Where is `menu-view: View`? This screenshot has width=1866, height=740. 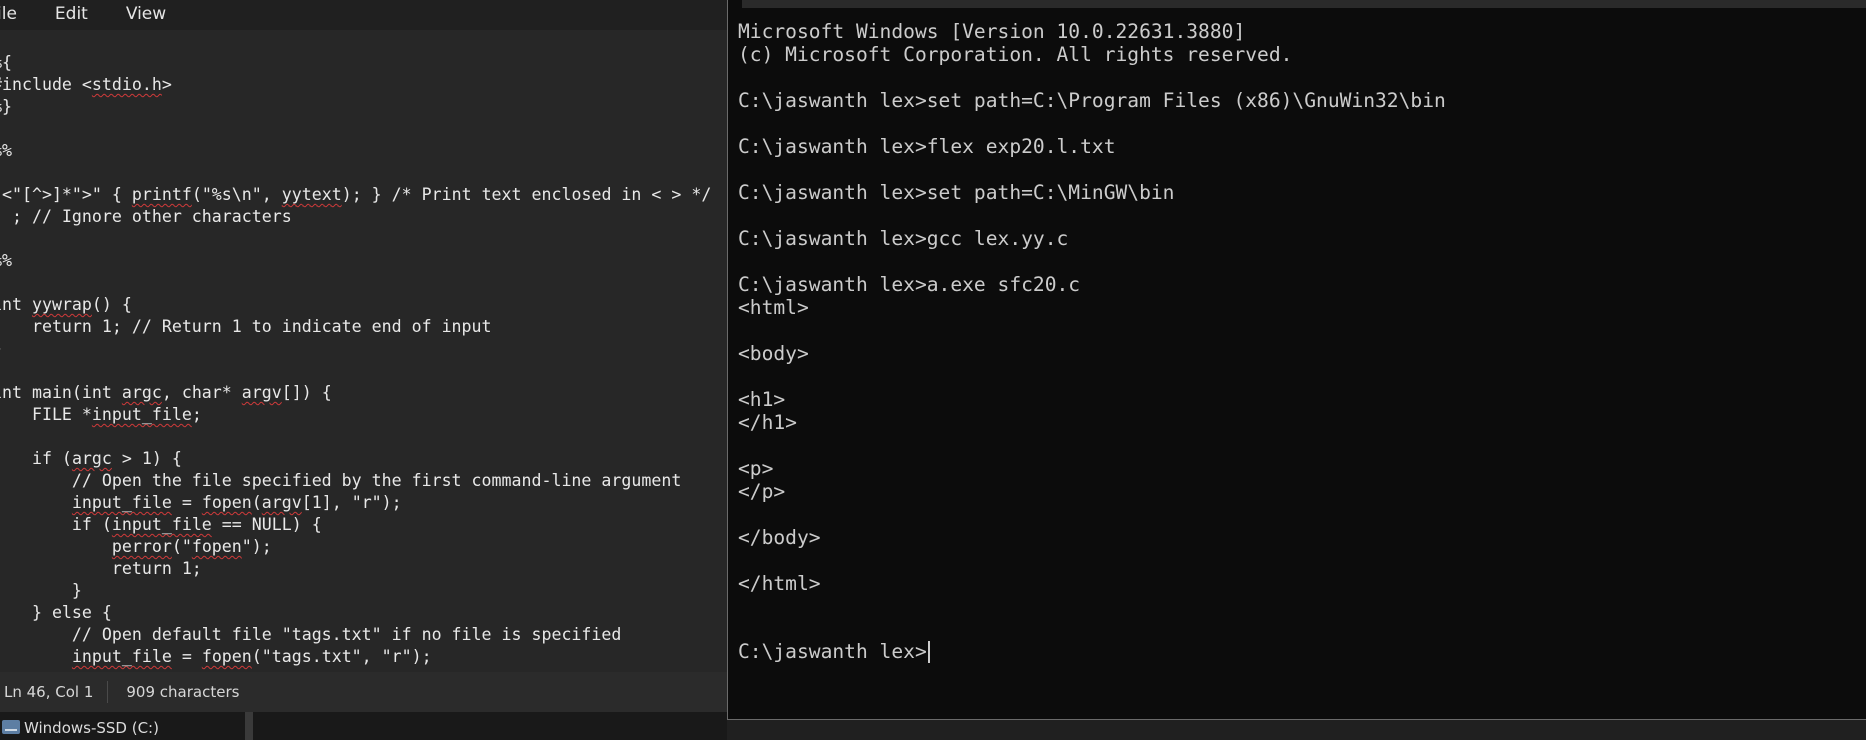 menu-view: View is located at coordinates (146, 15).